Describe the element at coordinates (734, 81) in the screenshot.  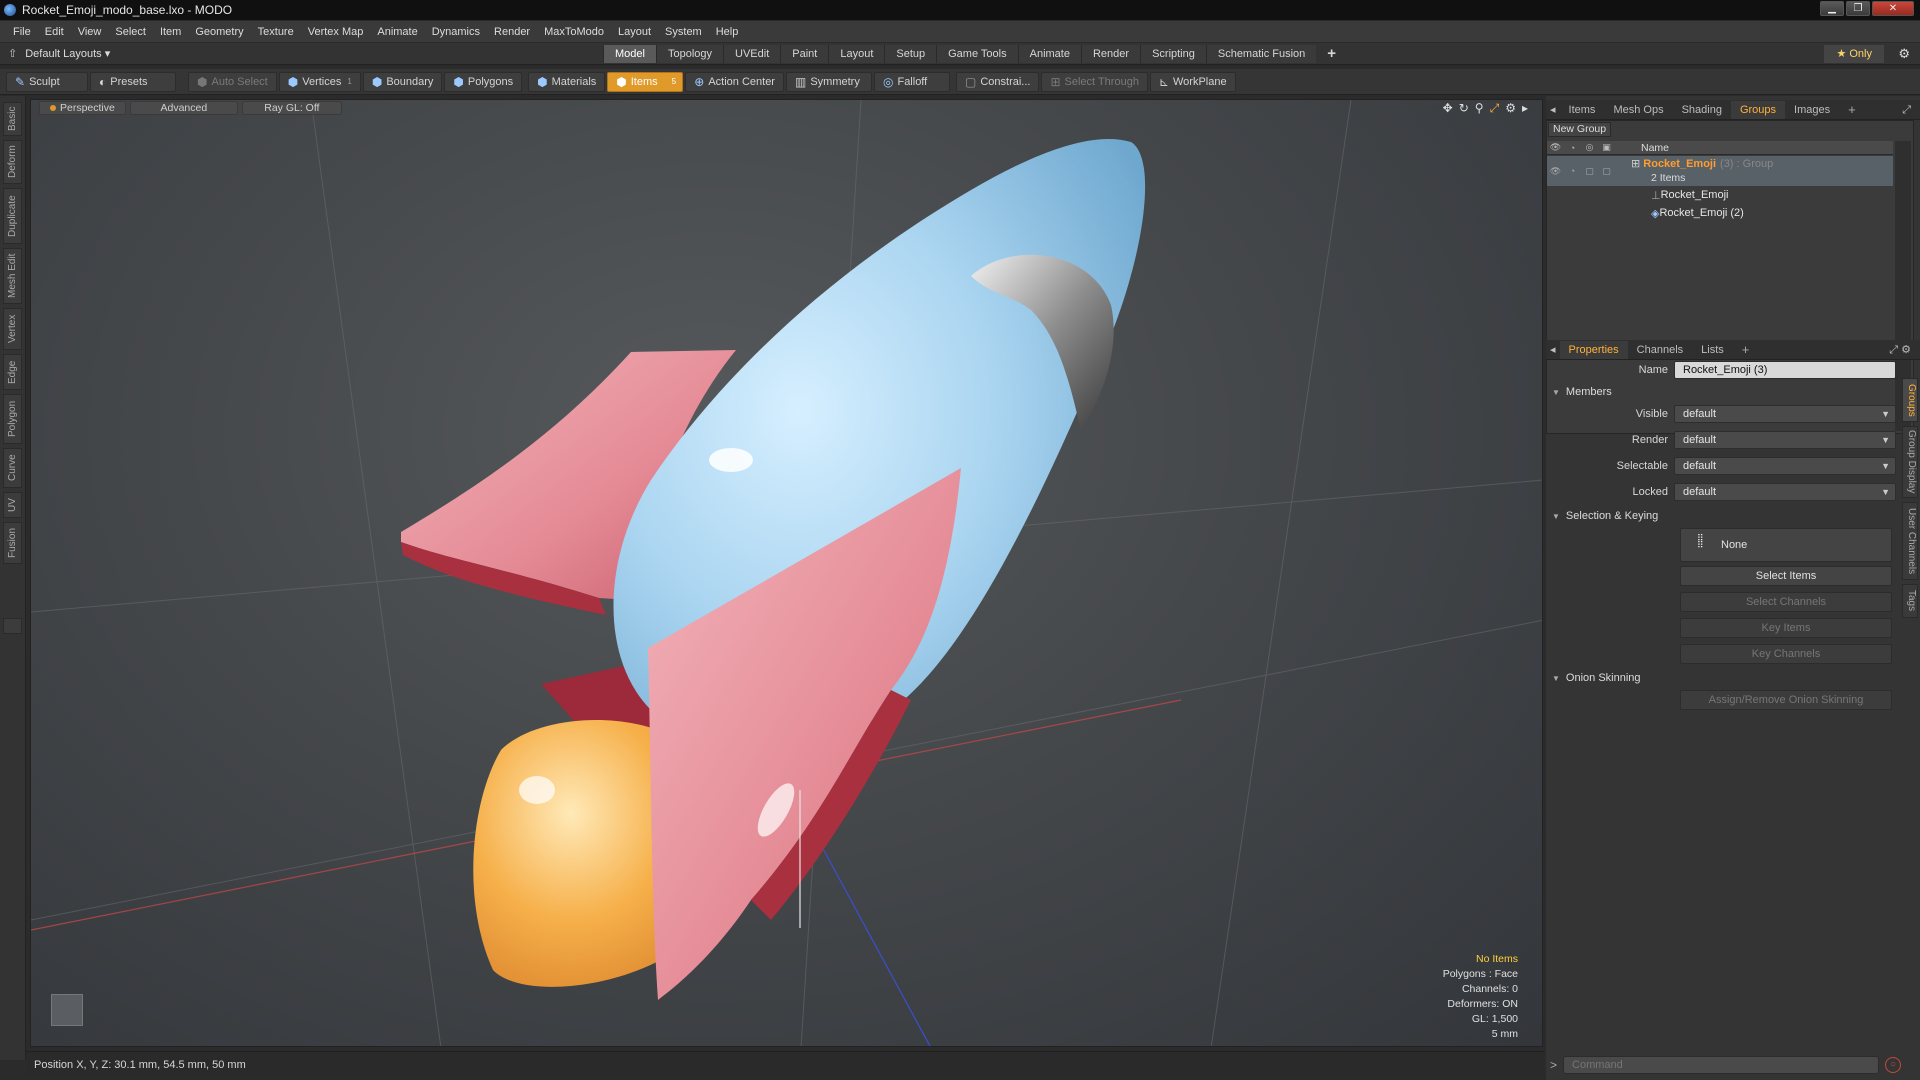
I see `action-center-button: ⊕ Action Center` at that location.